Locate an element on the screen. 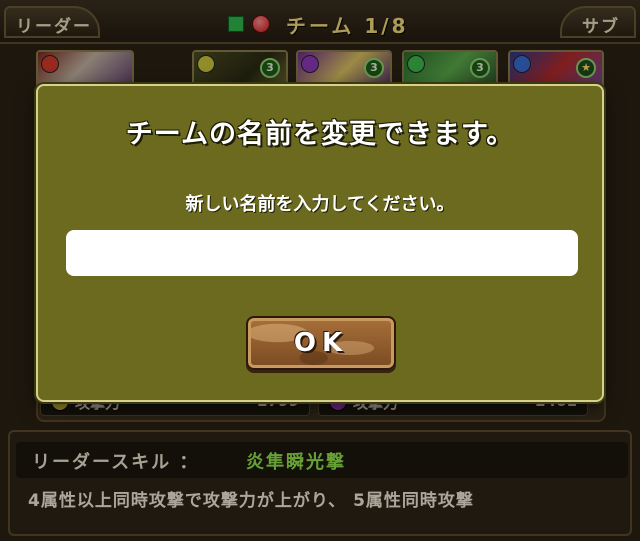 Image resolution: width=640 pixels, height=541 pixels. dialog-prompt: 新しい名前を入力してください。 is located at coordinates (320, 204).